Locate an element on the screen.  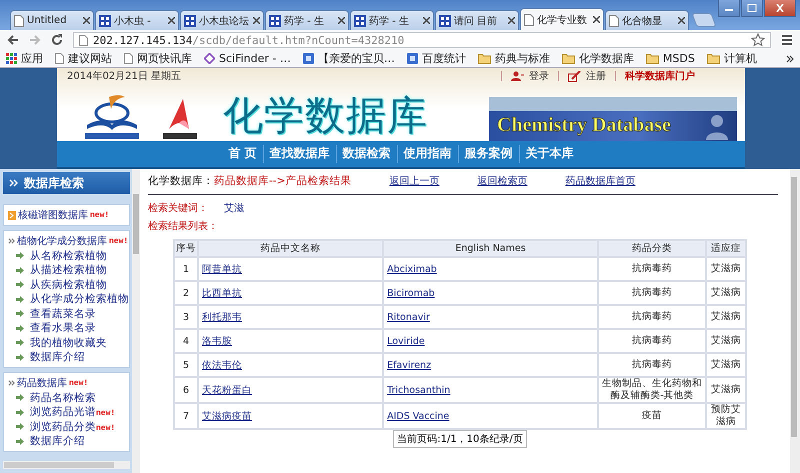
sidebar-link: 从描述检索植物 is located at coordinates (68, 270).